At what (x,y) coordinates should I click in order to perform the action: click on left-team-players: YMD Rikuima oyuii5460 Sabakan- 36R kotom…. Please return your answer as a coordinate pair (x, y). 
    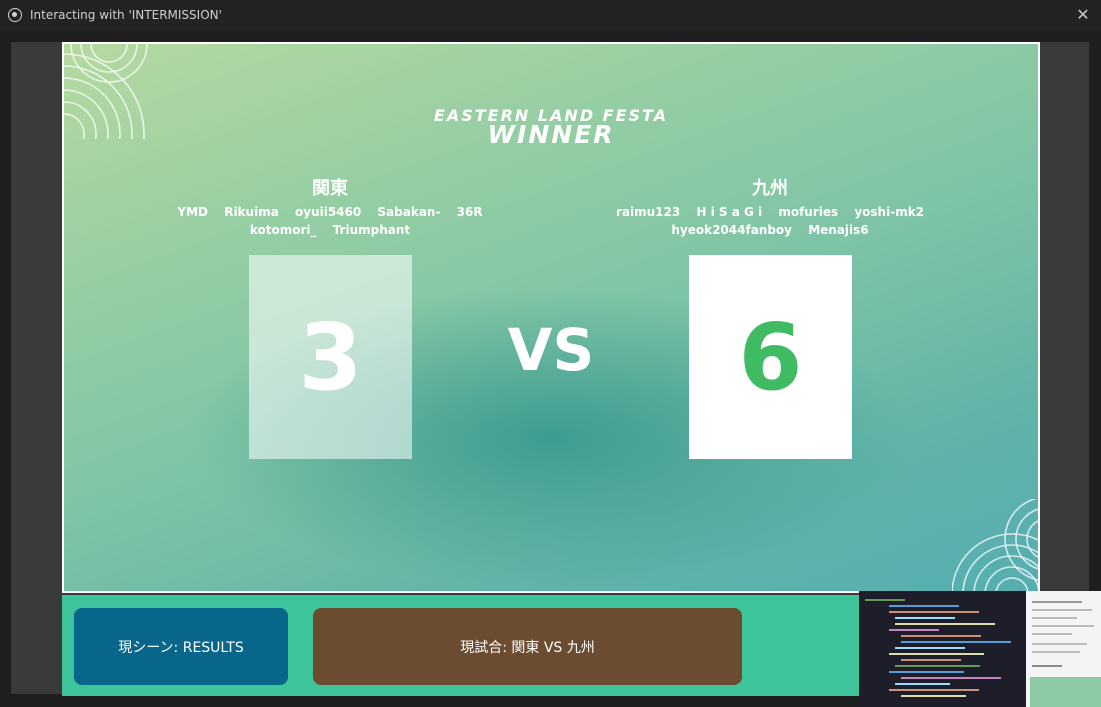
    Looking at the image, I should click on (330, 221).